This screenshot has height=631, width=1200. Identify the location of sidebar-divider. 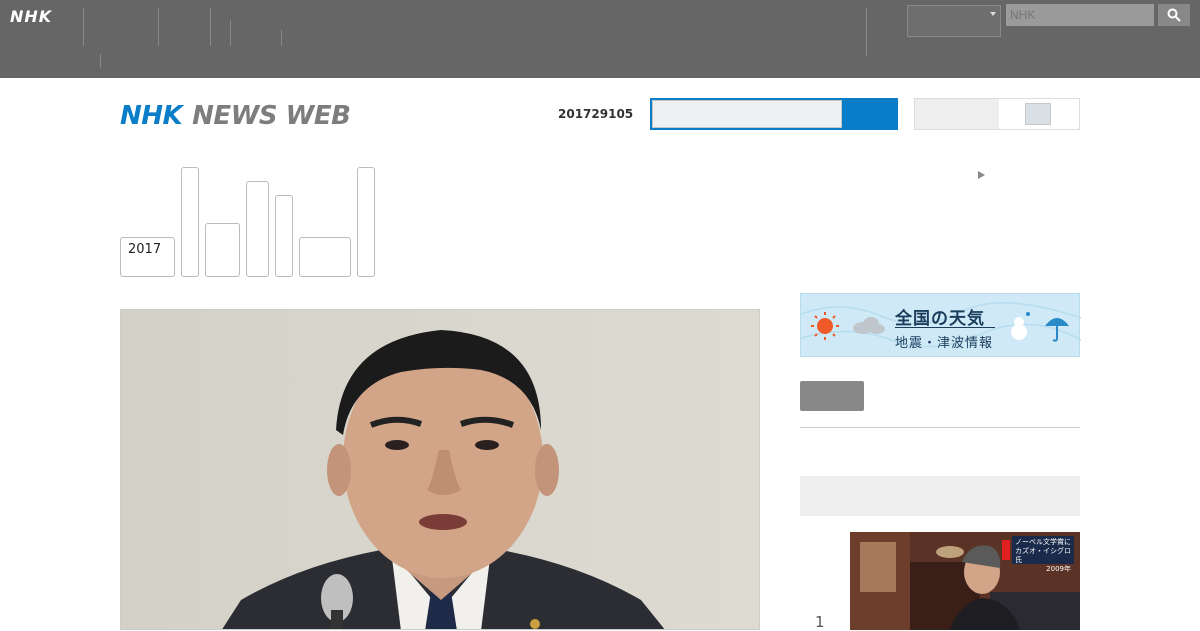
(940, 427).